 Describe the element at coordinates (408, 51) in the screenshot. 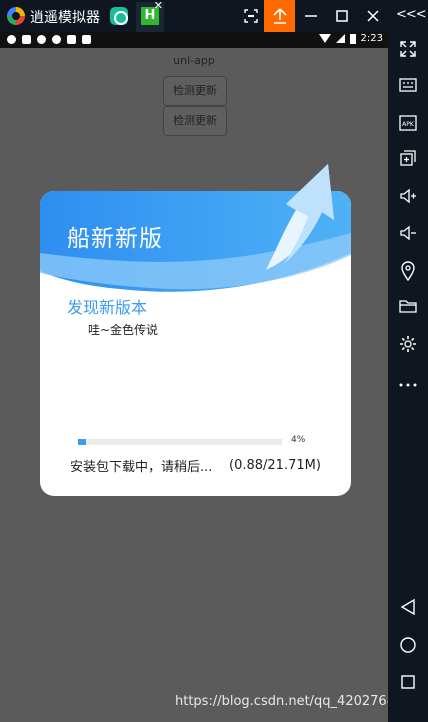

I see `expand-icon` at that location.